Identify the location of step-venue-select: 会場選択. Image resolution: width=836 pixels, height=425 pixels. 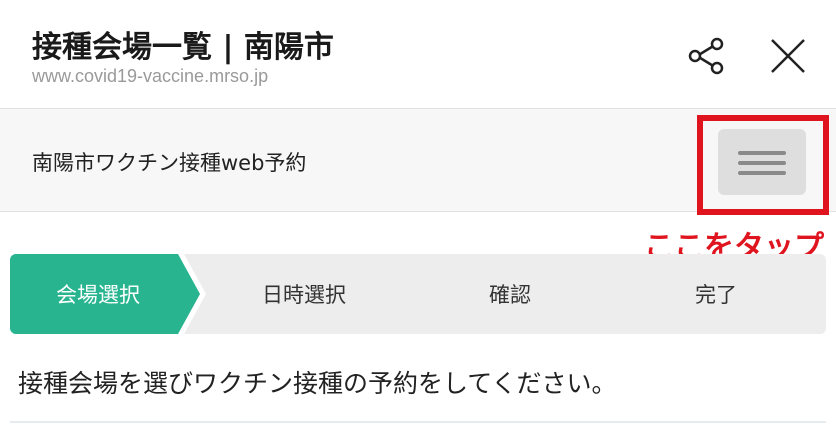
(105, 294).